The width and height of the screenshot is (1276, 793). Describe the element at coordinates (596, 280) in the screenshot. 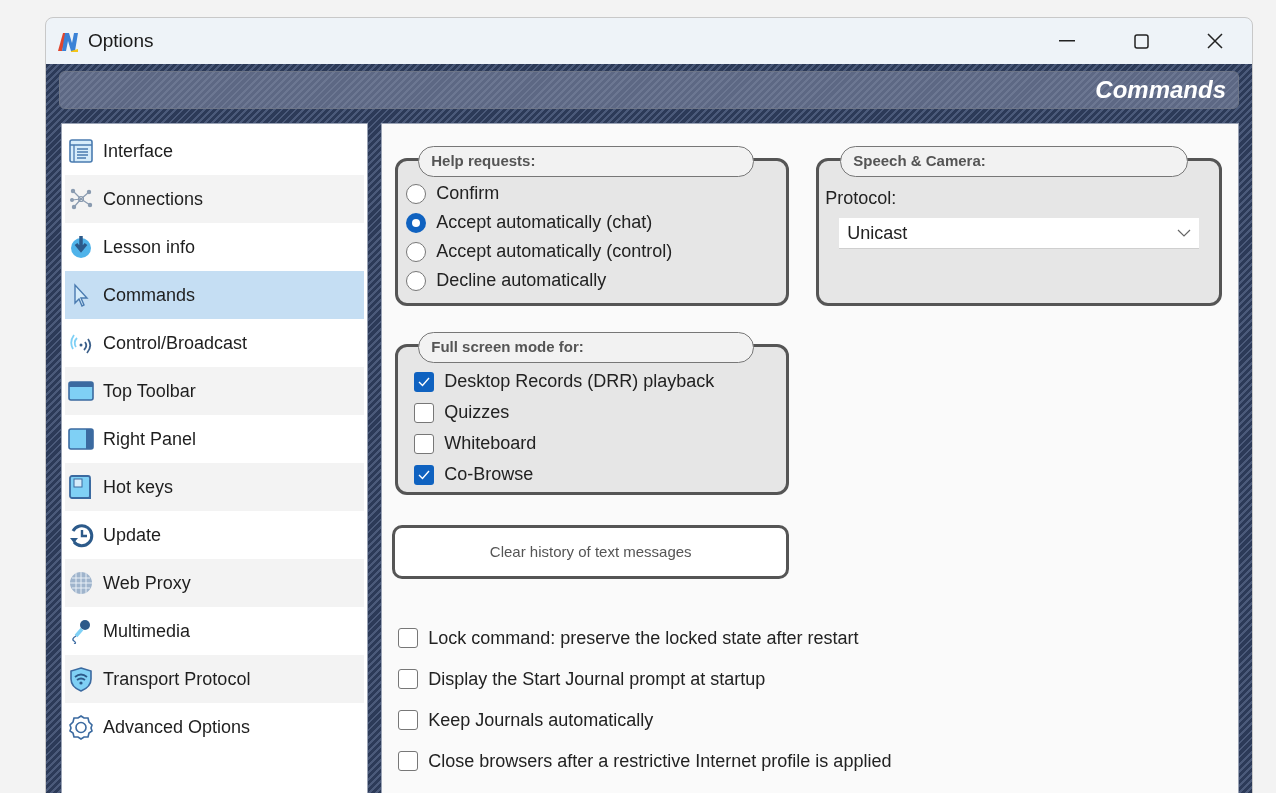

I see `radio-option: Decline automatically` at that location.